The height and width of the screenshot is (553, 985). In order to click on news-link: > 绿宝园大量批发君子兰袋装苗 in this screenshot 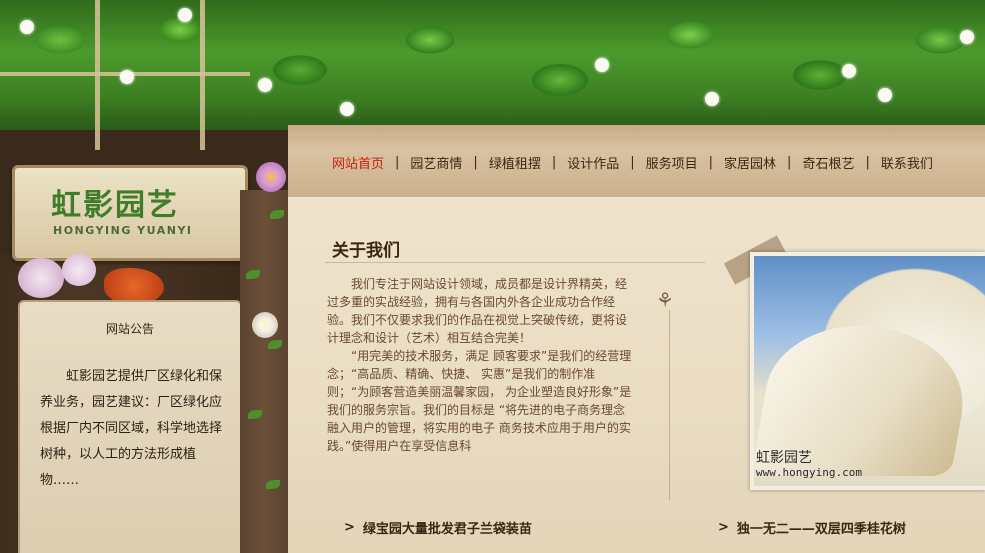, I will do `click(438, 527)`.